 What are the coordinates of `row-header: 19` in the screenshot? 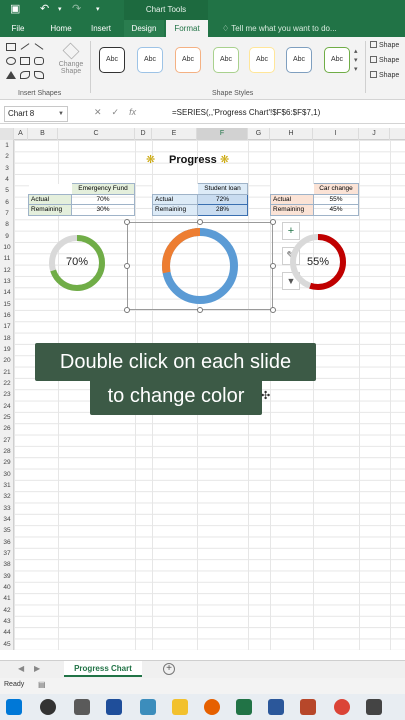 It's located at (7, 349).